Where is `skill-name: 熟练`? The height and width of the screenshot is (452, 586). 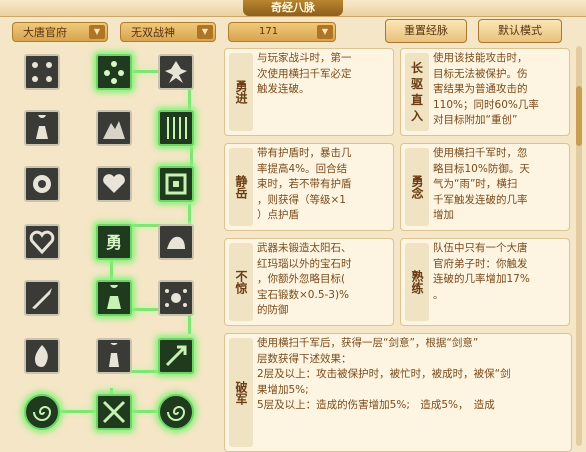
skill-name: 熟练 is located at coordinates (417, 282).